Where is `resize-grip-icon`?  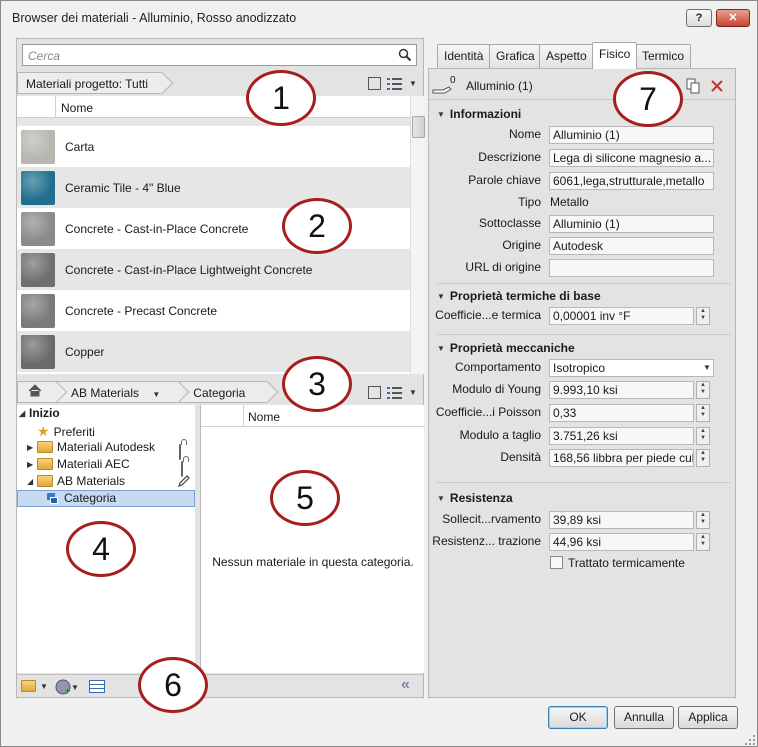
resize-grip-icon is located at coordinates (750, 740).